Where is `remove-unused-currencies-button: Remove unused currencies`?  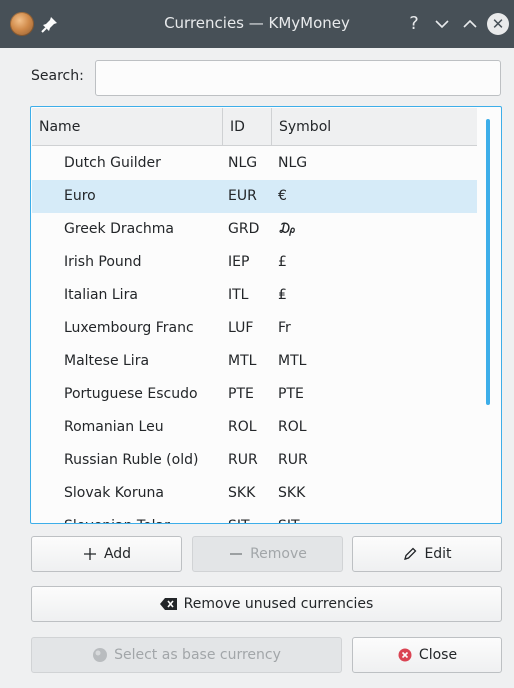 remove-unused-currencies-button: Remove unused currencies is located at coordinates (266, 604).